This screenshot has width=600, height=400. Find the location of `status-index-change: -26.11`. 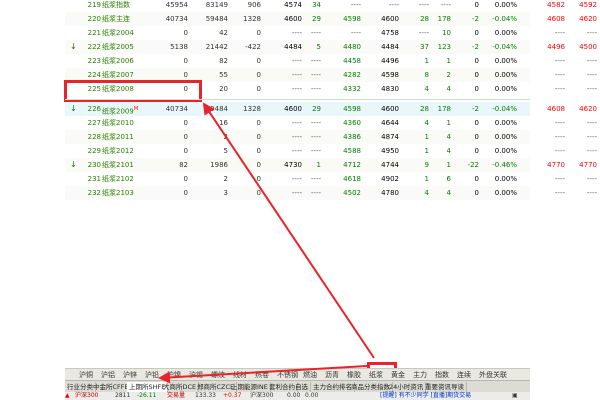

status-index-change: -26.11 is located at coordinates (147, 395).